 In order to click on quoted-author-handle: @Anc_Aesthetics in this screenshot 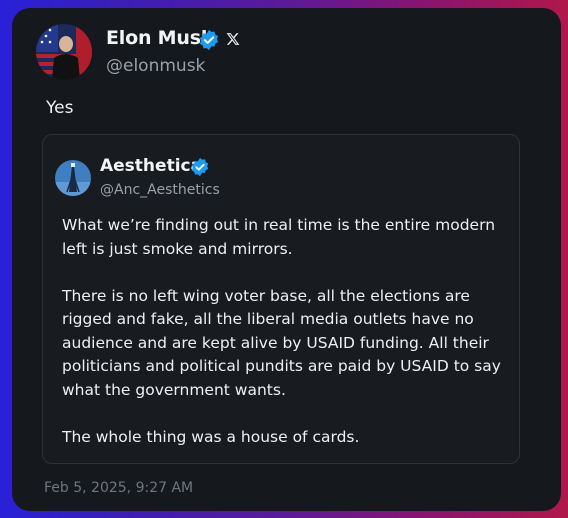, I will do `click(160, 190)`.